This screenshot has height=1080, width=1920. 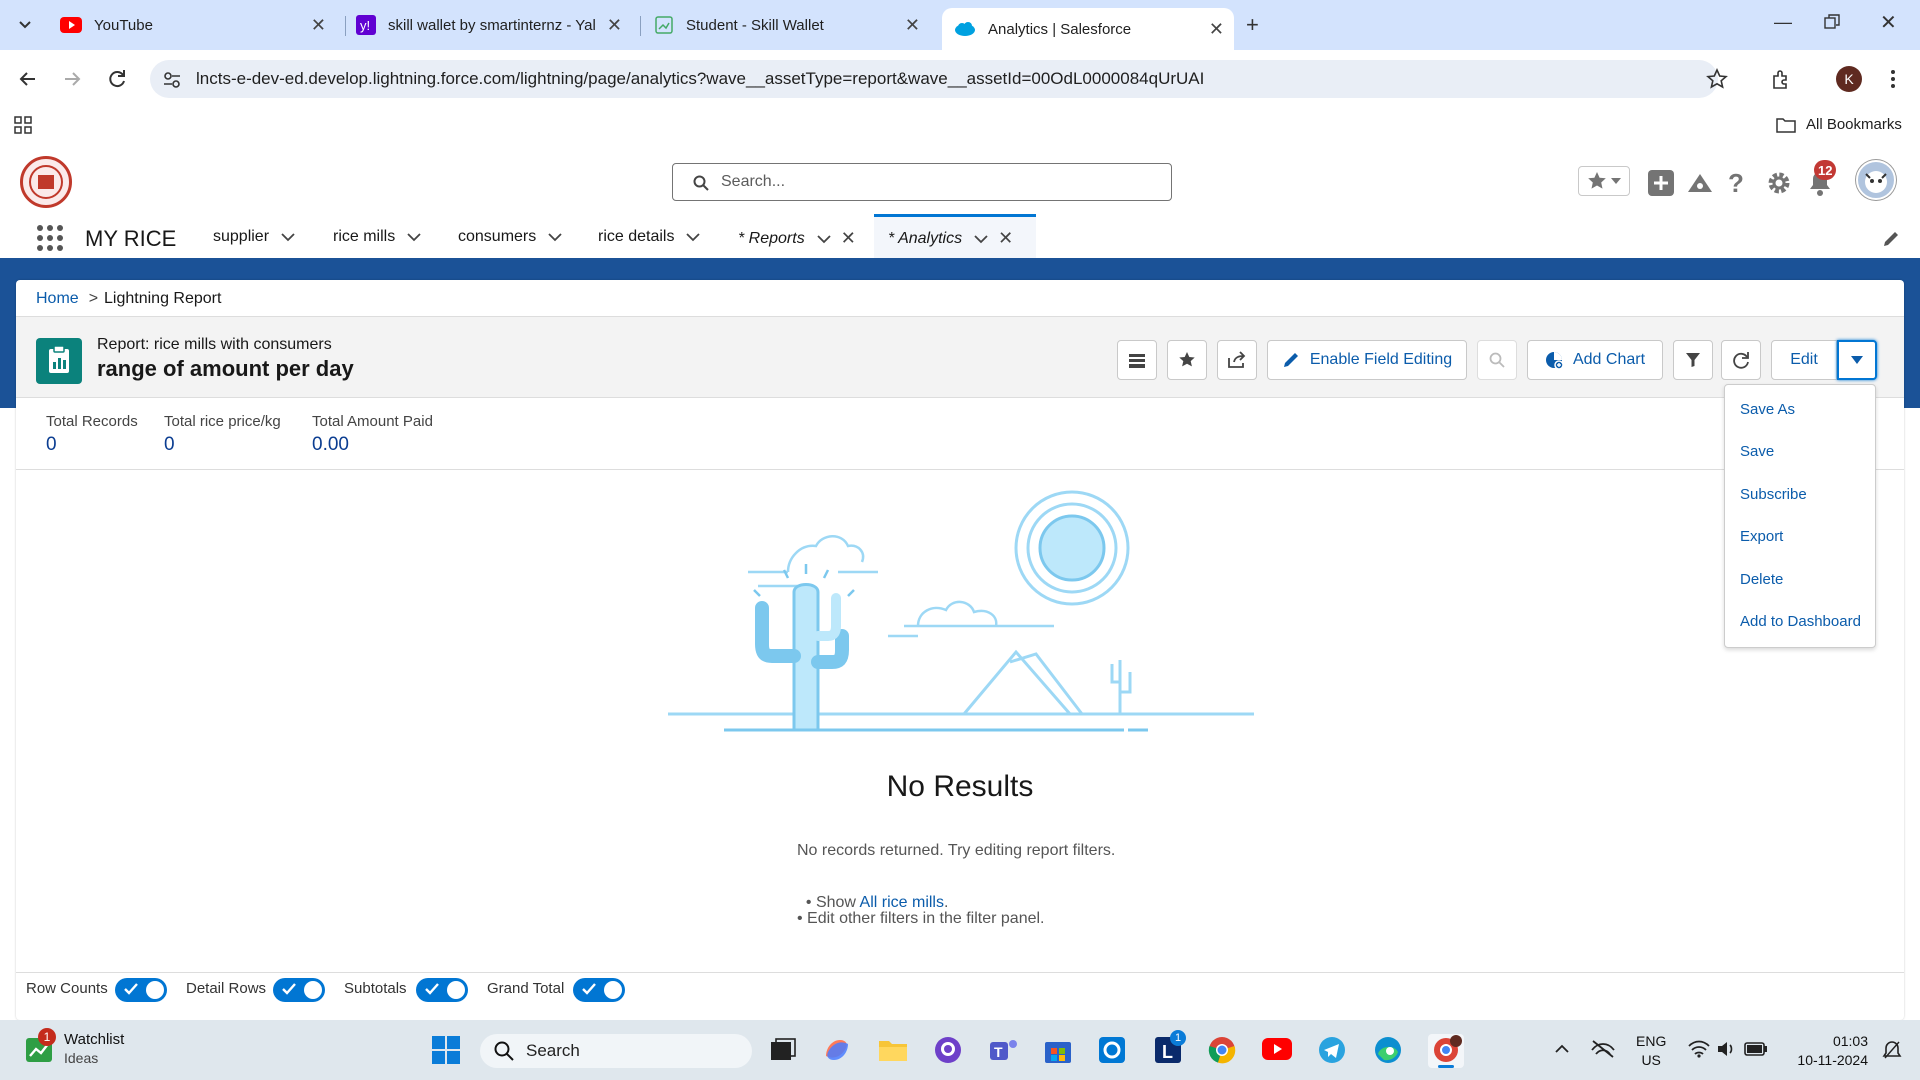 What do you see at coordinates (1595, 360) in the screenshot?
I see `add-chart-button: Add Chart` at bounding box center [1595, 360].